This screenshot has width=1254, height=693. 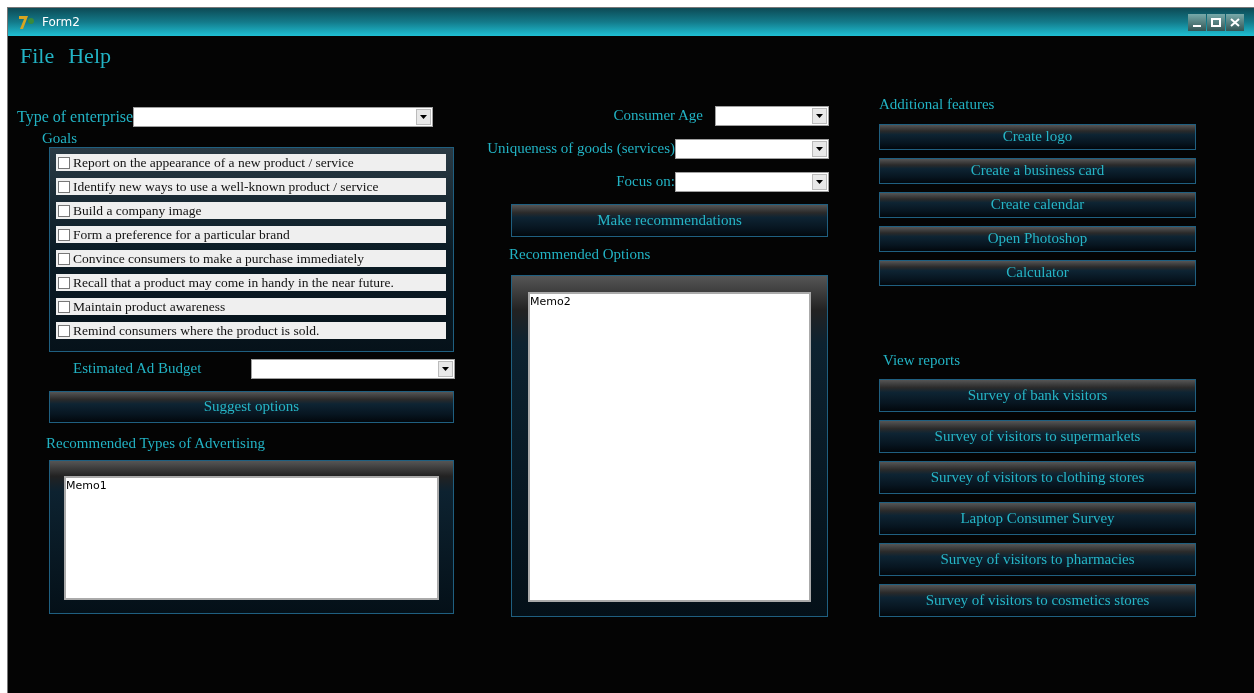 What do you see at coordinates (89, 55) in the screenshot?
I see `menu-item: Help` at bounding box center [89, 55].